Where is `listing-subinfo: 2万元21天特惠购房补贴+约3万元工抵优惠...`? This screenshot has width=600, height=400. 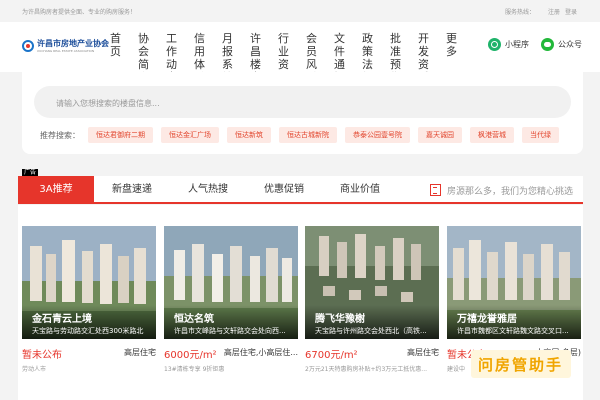 listing-subinfo: 2万元21天特惠购房补贴+约3万元工抵优惠... is located at coordinates (366, 369).